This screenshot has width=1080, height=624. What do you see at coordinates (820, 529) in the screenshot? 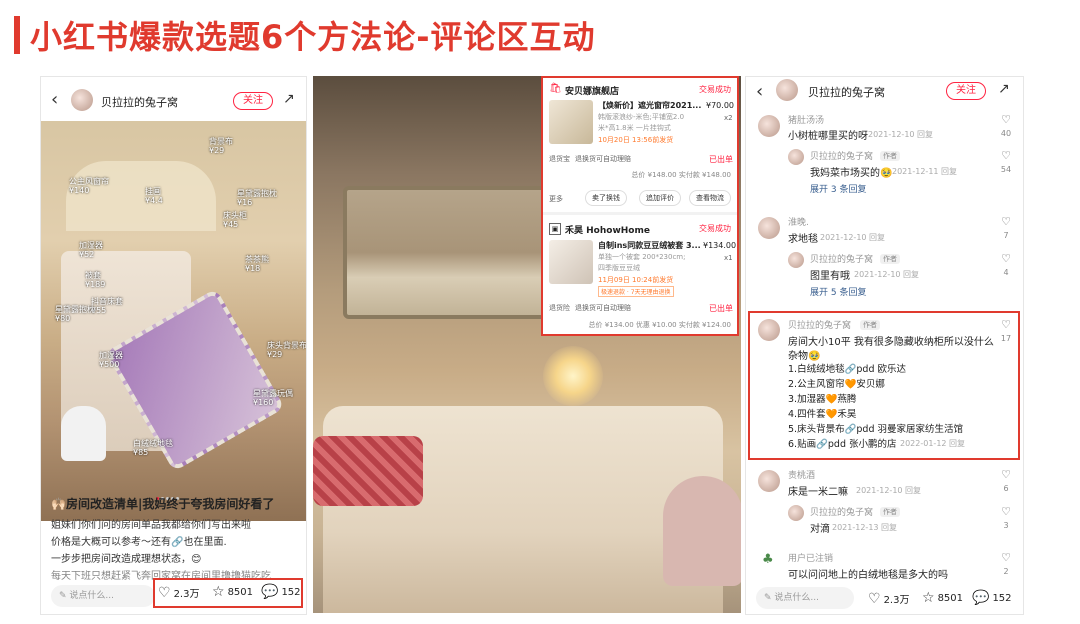
I see `comment-text: 对滴` at bounding box center [820, 529].